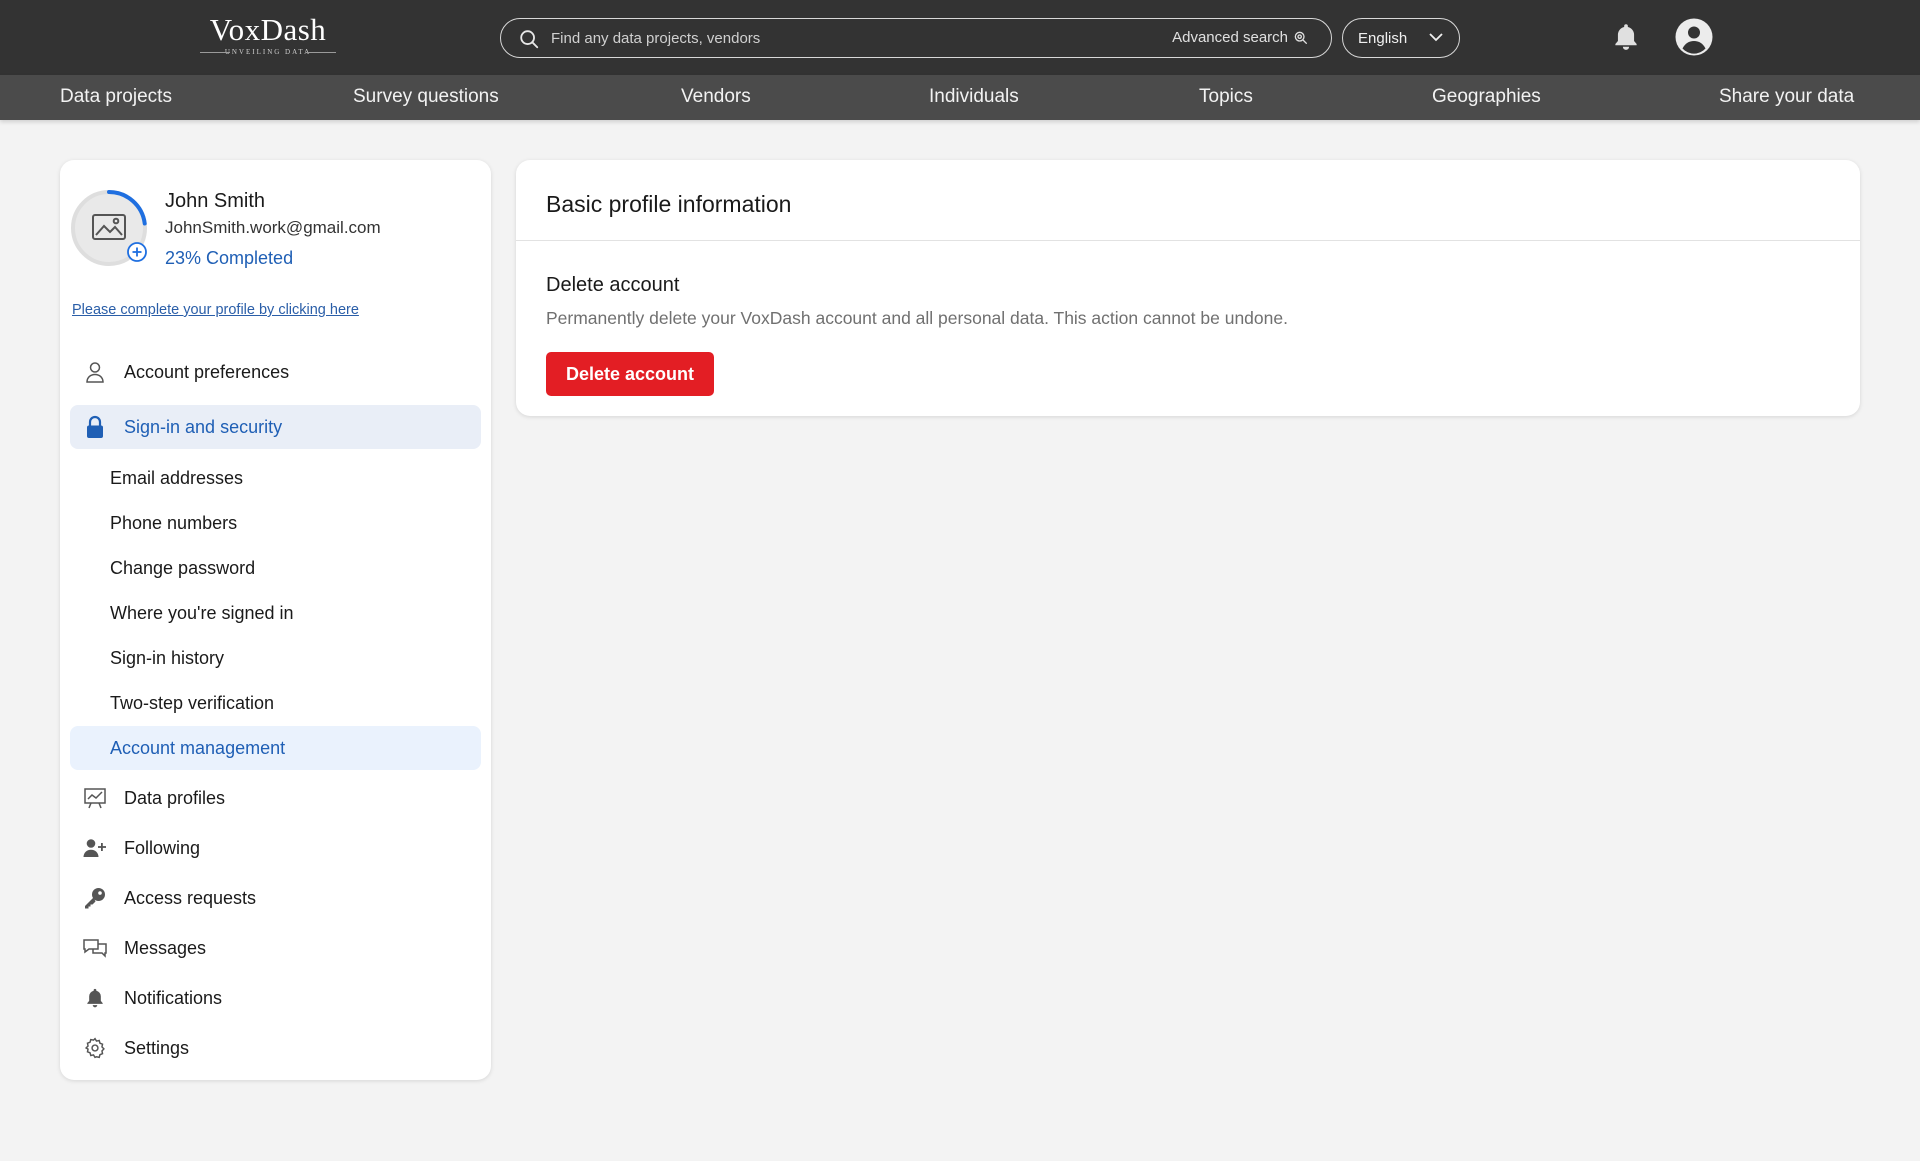 Image resolution: width=1920 pixels, height=1161 pixels. Describe the element at coordinates (95, 848) in the screenshot. I see `user-plus-icon` at that location.